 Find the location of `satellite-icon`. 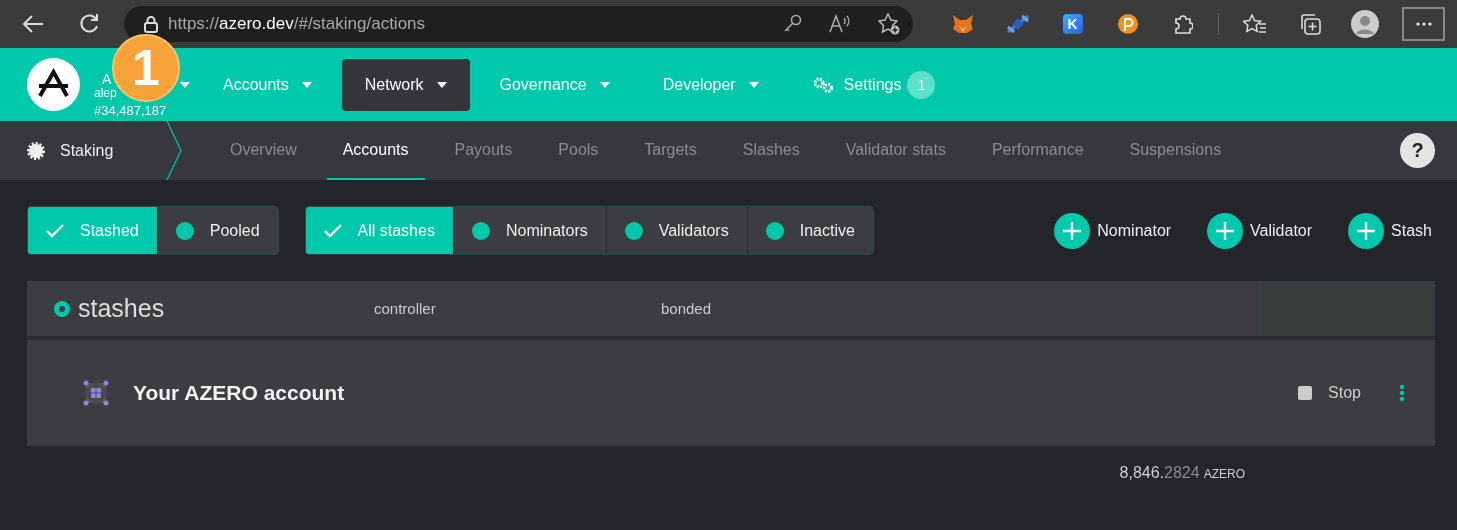

satellite-icon is located at coordinates (1017, 24).